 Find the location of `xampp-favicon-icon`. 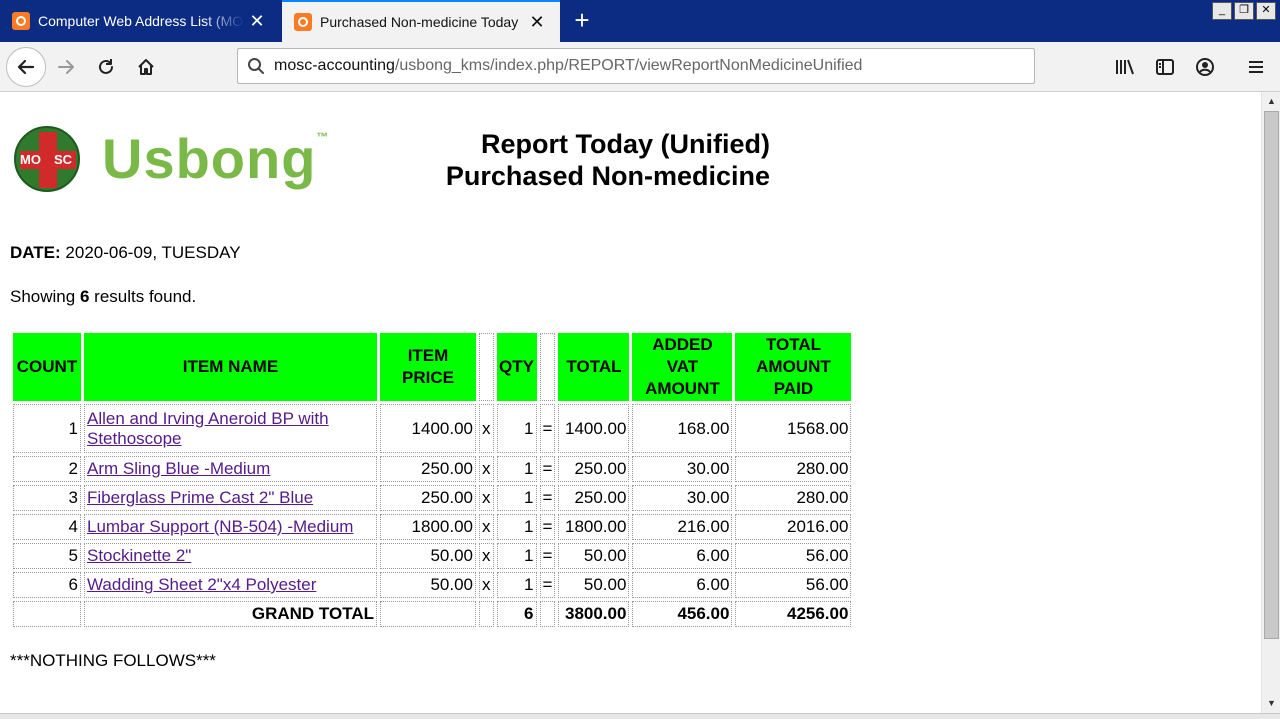

xampp-favicon-icon is located at coordinates (21, 21).